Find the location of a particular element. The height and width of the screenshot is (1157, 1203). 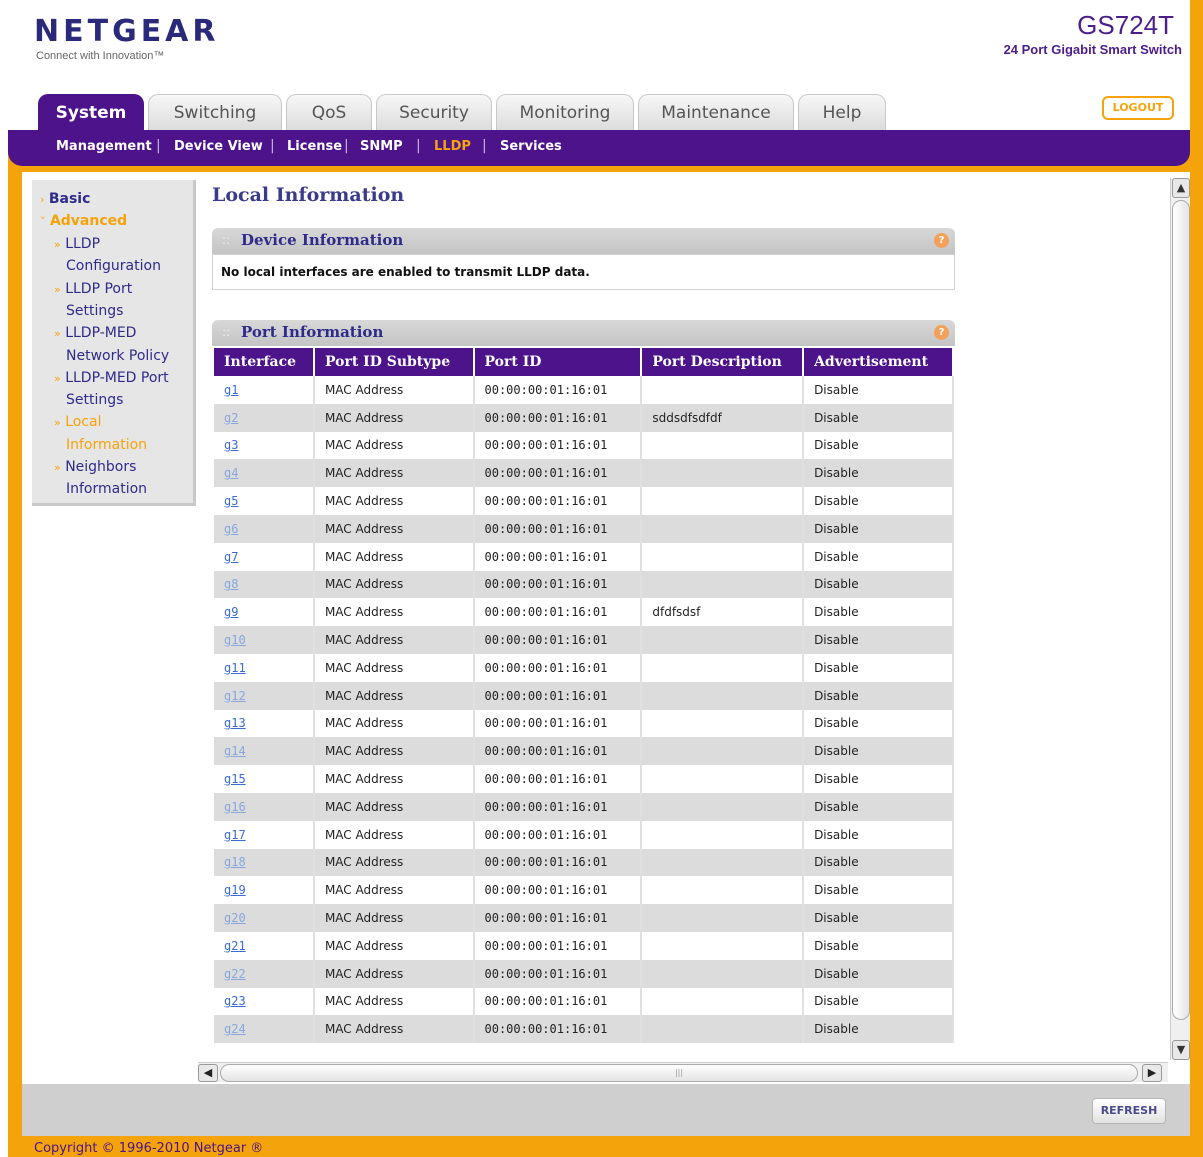

sidebar-item-lldp-port-settings: » LLDP Port is located at coordinates (93, 289).